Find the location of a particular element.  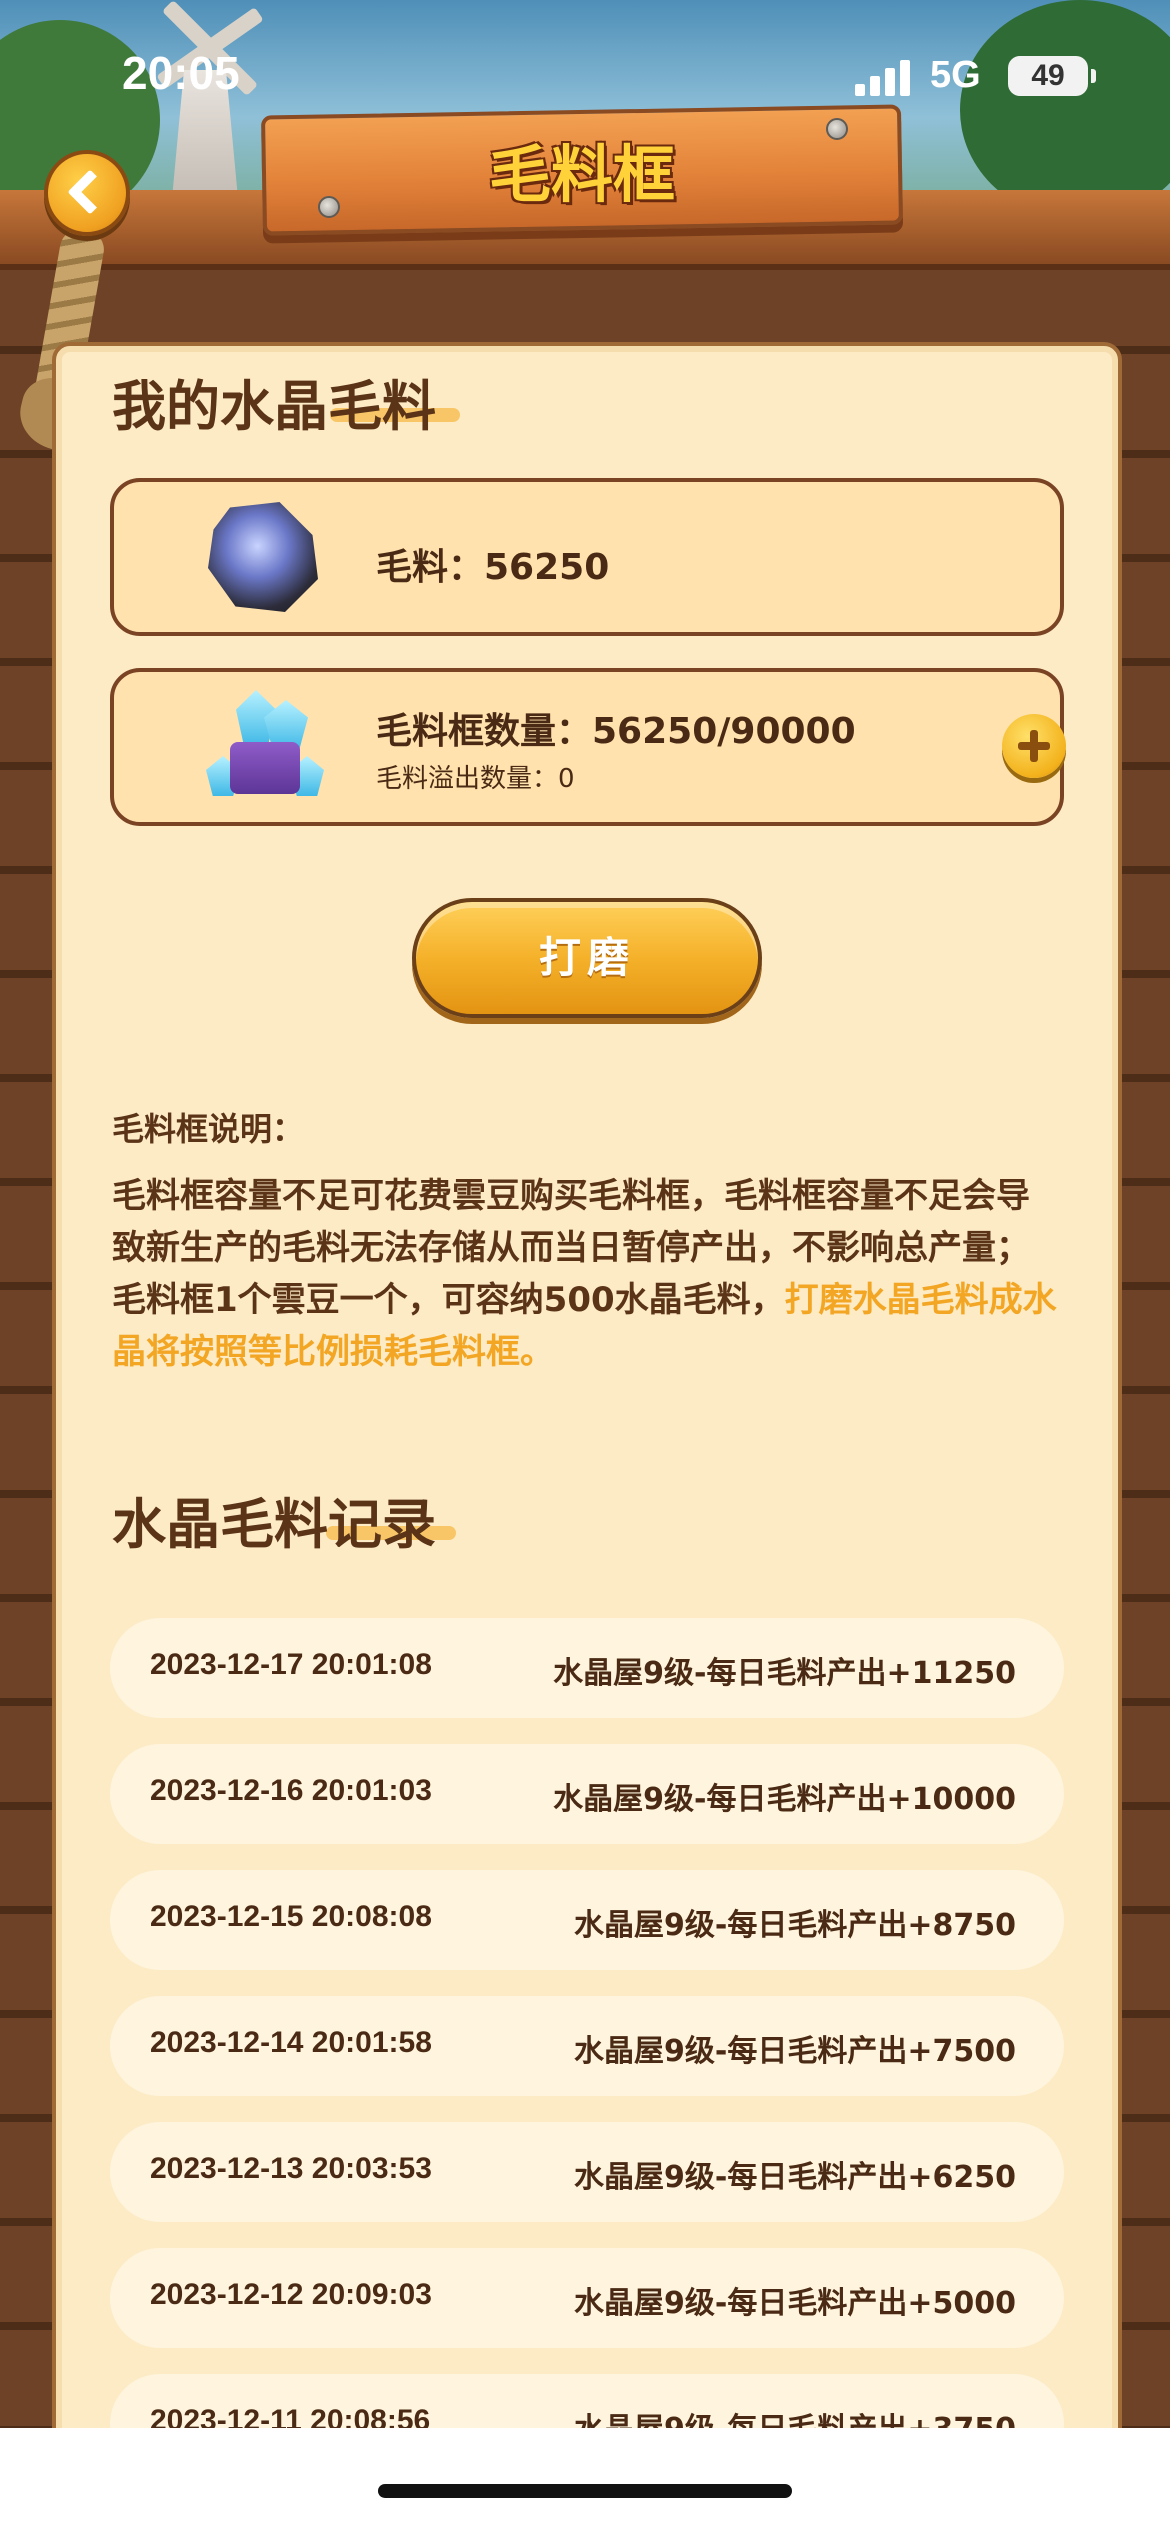

description-heading: 毛料框说明： is located at coordinates (208, 1129).